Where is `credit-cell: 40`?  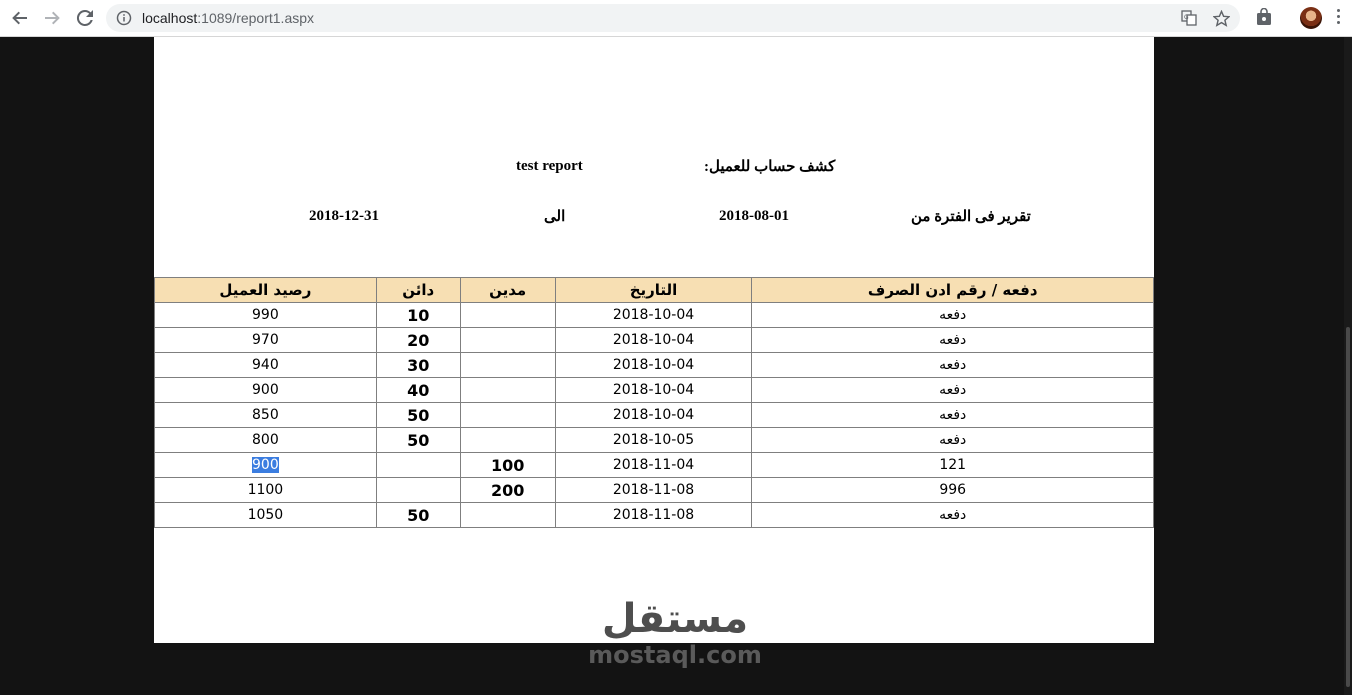
credit-cell: 40 is located at coordinates (418, 390).